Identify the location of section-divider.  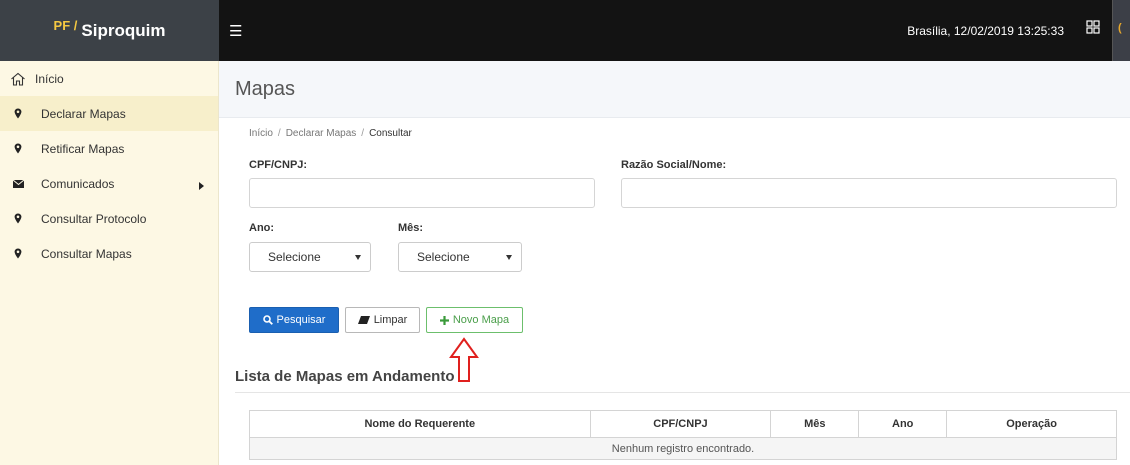
(682, 392).